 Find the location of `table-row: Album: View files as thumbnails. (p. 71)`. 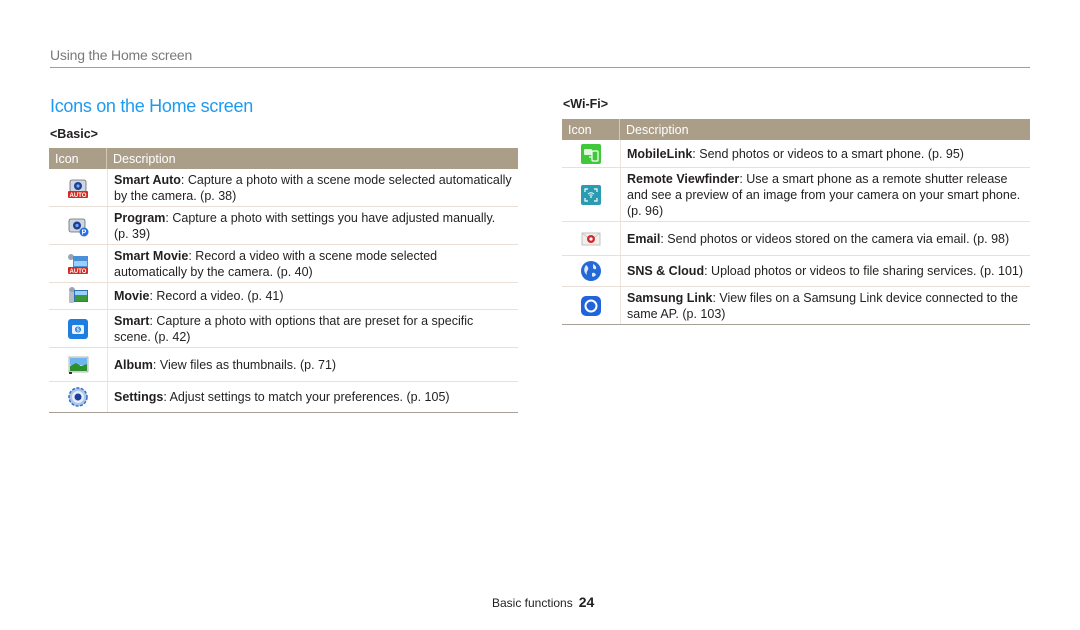

table-row: Album: View files as thumbnails. (p. 71) is located at coordinates (283, 365).